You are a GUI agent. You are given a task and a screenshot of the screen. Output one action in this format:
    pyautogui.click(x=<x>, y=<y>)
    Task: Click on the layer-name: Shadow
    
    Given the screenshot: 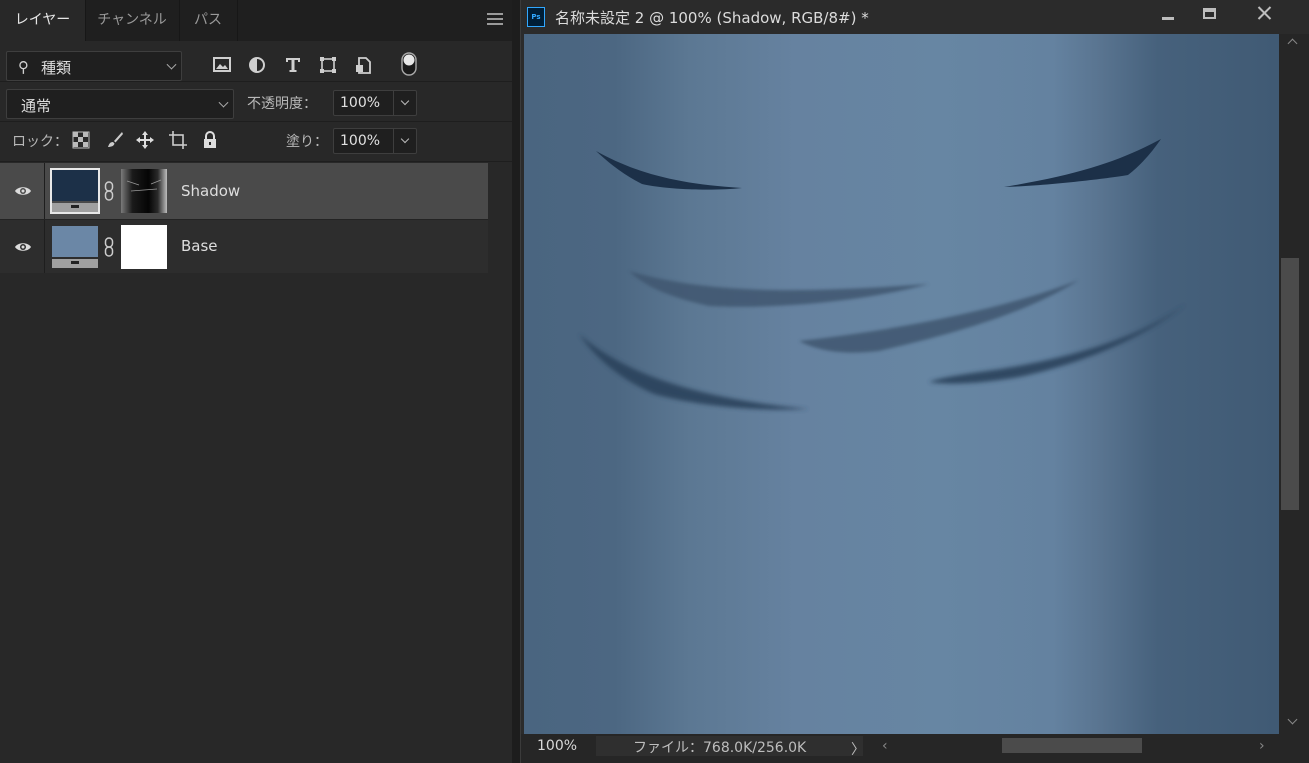 What is the action you would take?
    pyautogui.click(x=210, y=191)
    